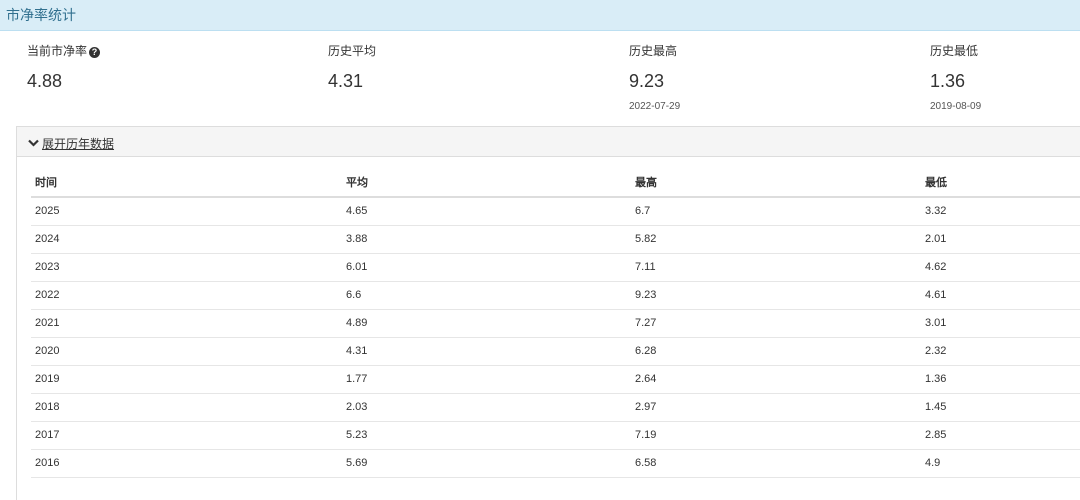 Image resolution: width=1080 pixels, height=500 pixels. I want to click on stat-label: 当前市净率, so click(57, 51).